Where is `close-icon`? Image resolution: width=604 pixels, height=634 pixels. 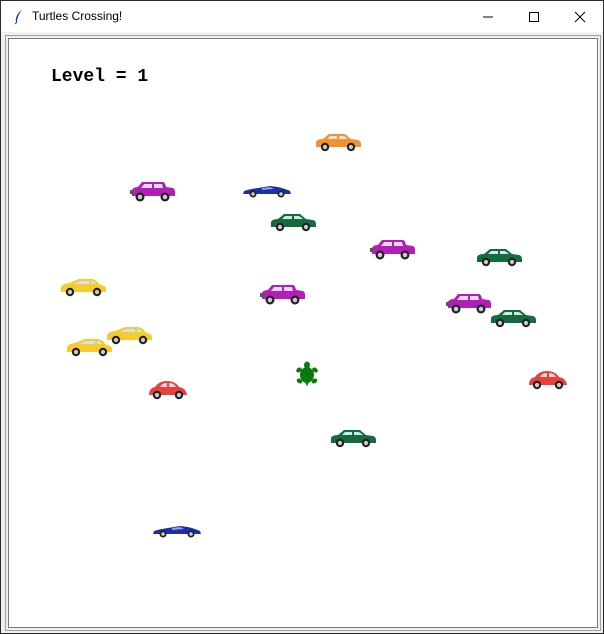
close-icon is located at coordinates (580, 17).